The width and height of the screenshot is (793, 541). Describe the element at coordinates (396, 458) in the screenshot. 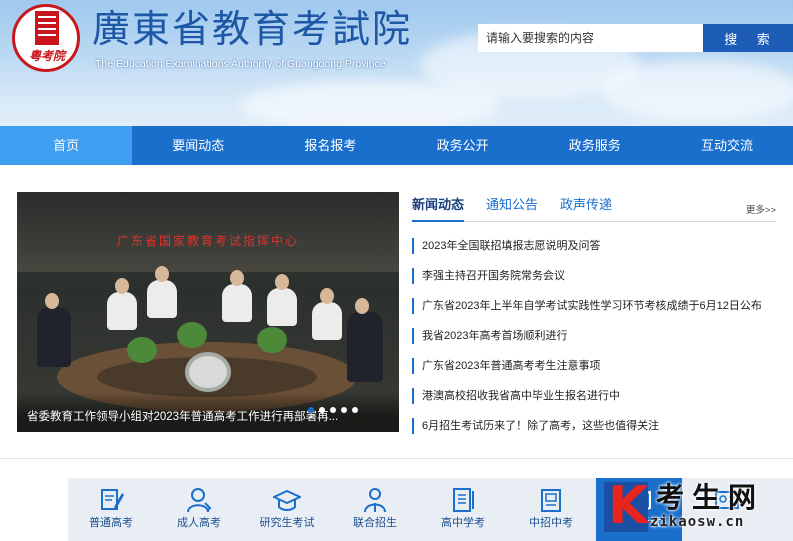

I see `section-divider` at that location.